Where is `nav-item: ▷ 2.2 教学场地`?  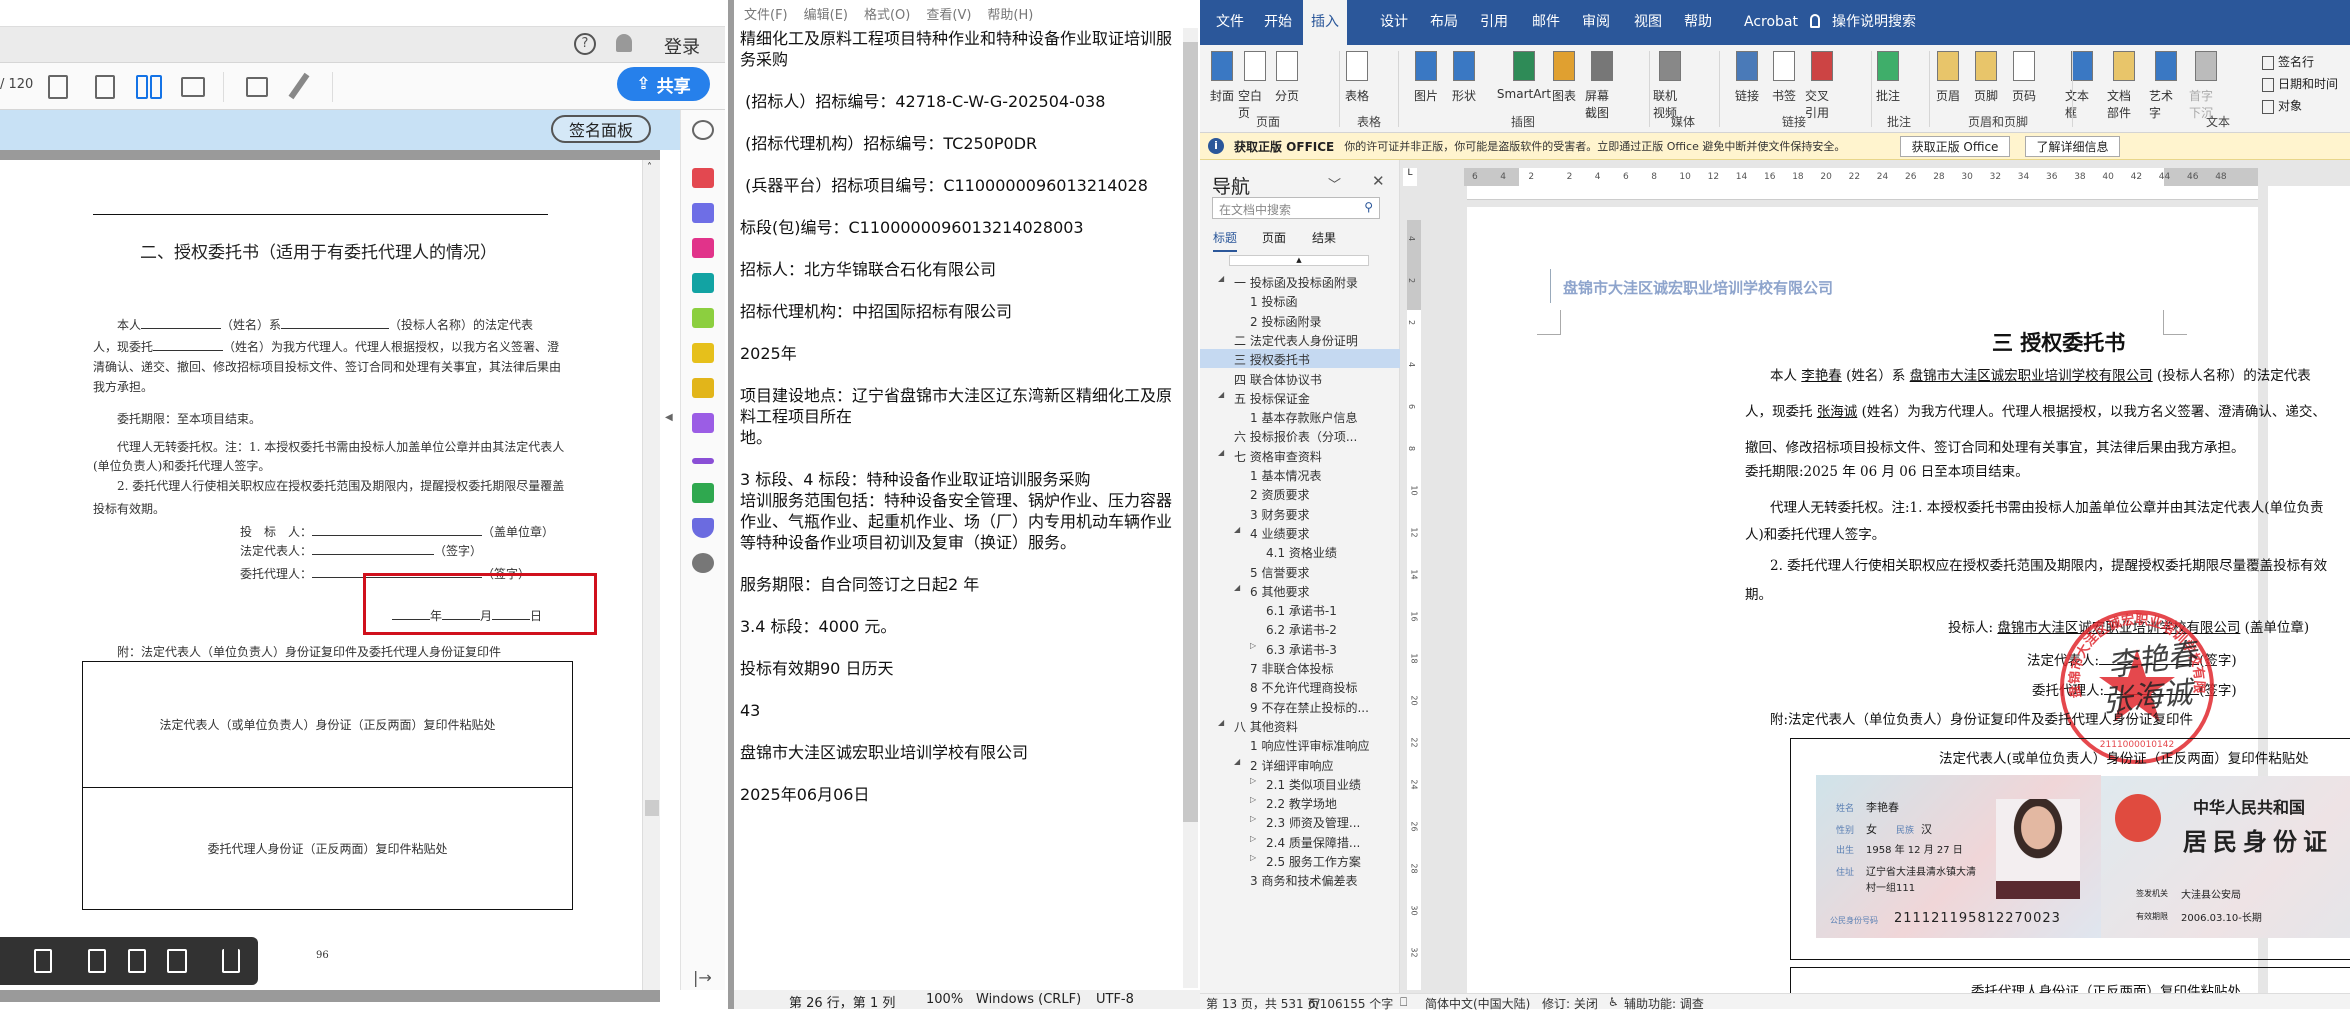 nav-item: ▷ 2.2 教学场地 is located at coordinates (1300, 802).